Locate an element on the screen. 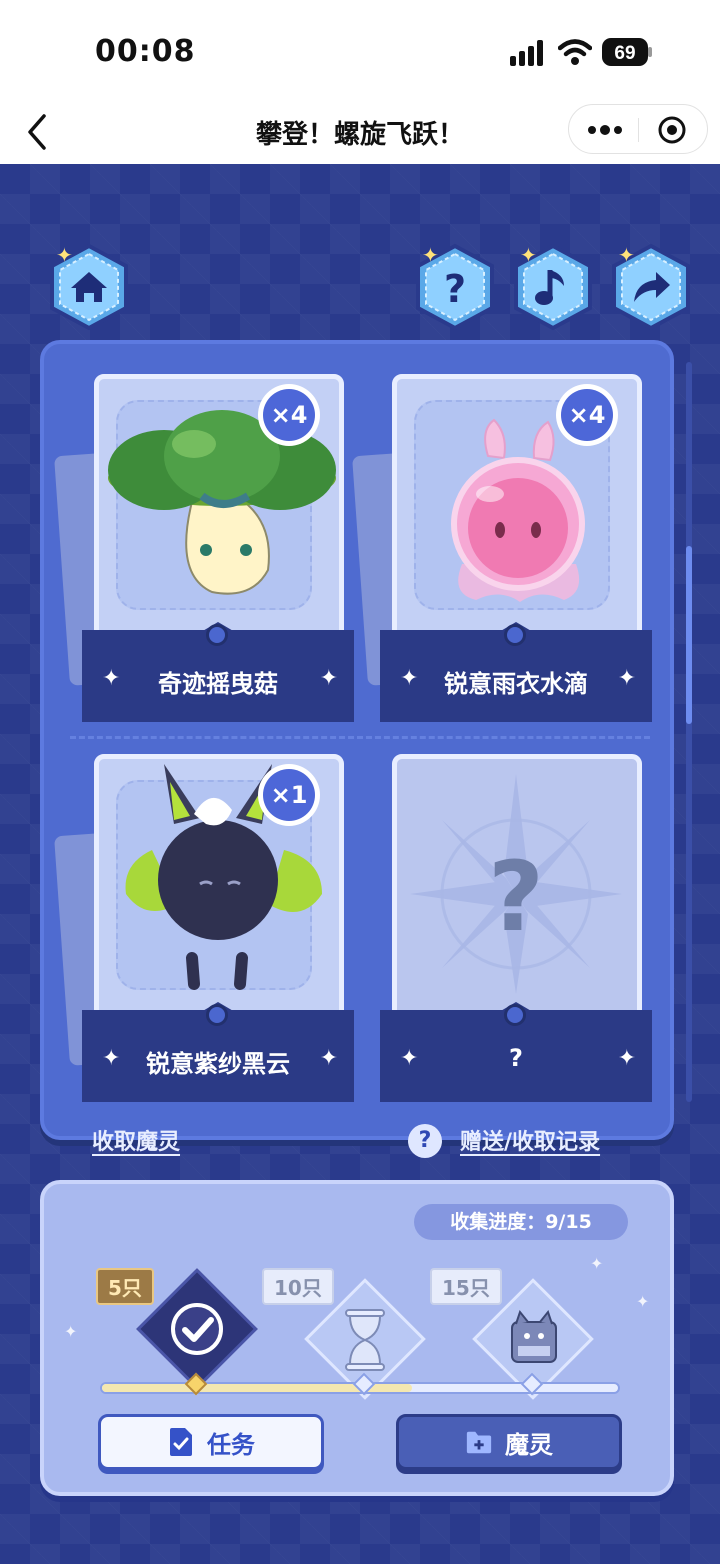 The height and width of the screenshot is (1564, 720). help-circle-icon: ? is located at coordinates (425, 1141).